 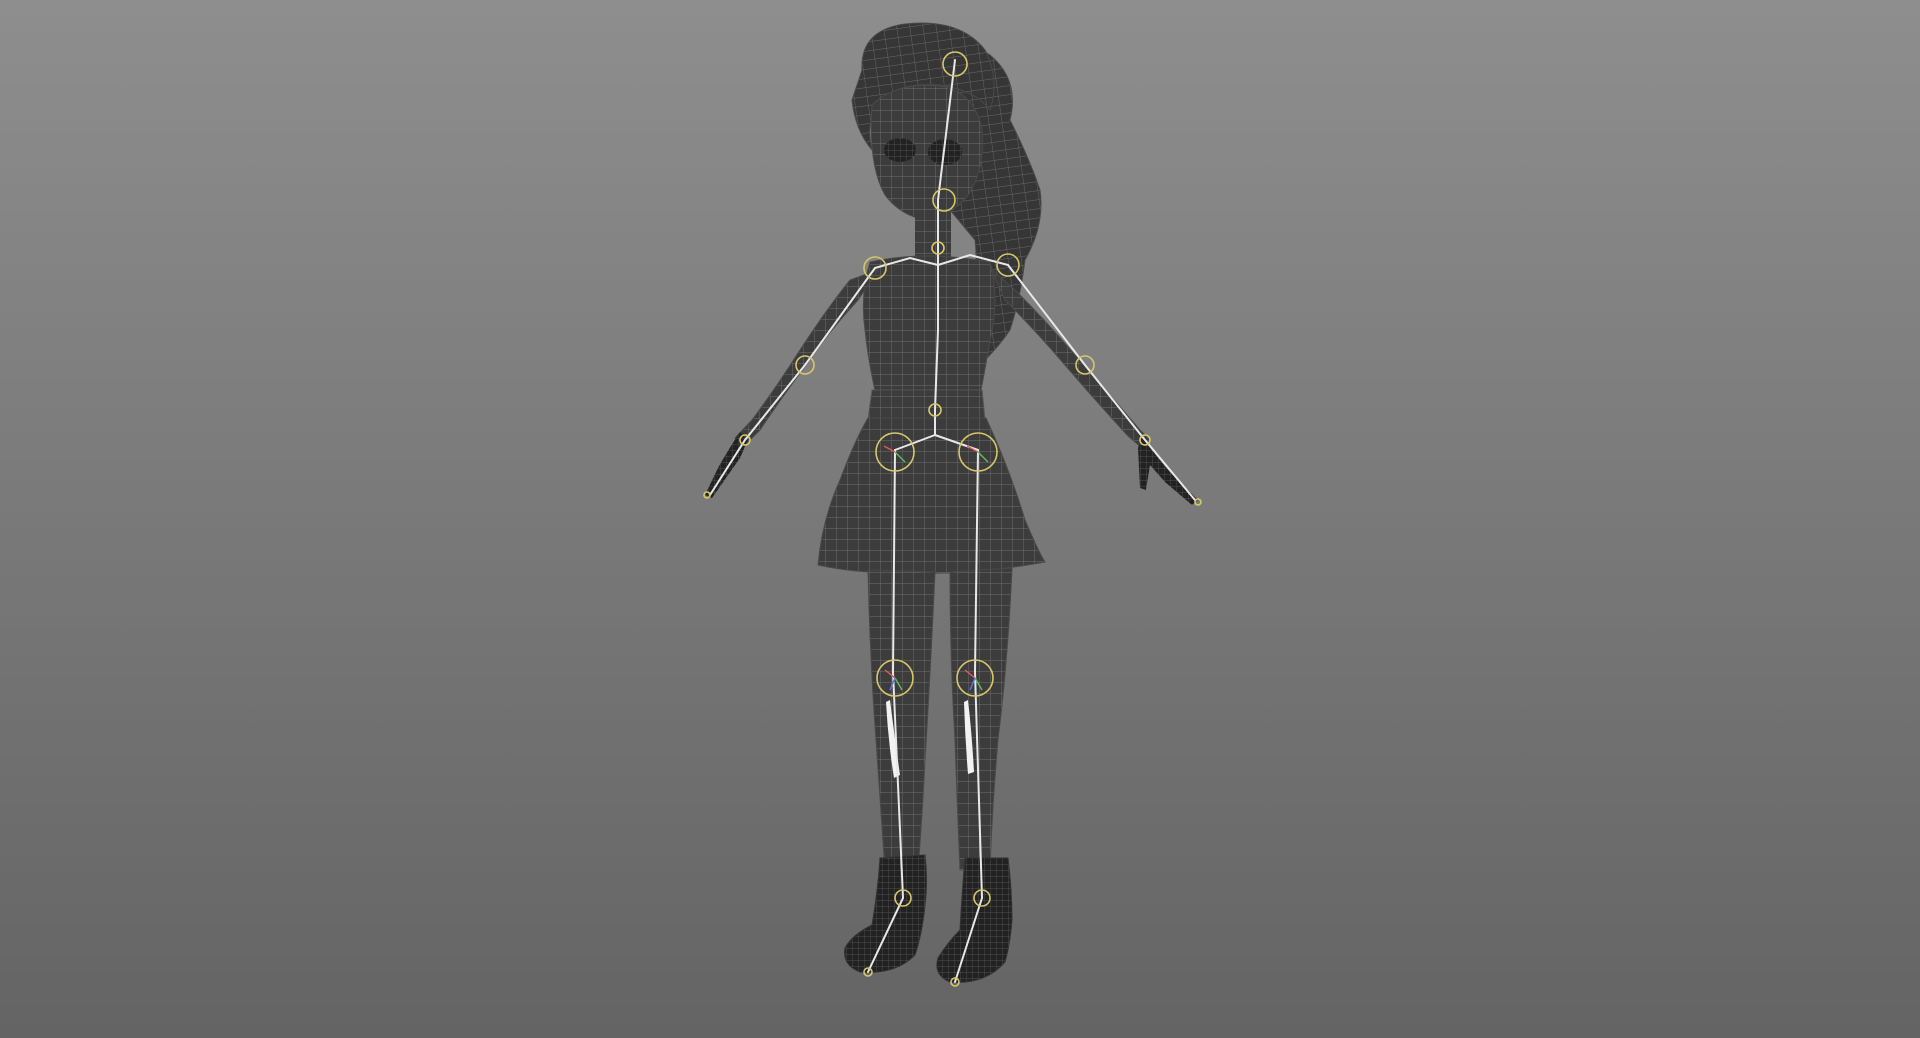 I want to click on left-eye-mesh, so click(x=900, y=150).